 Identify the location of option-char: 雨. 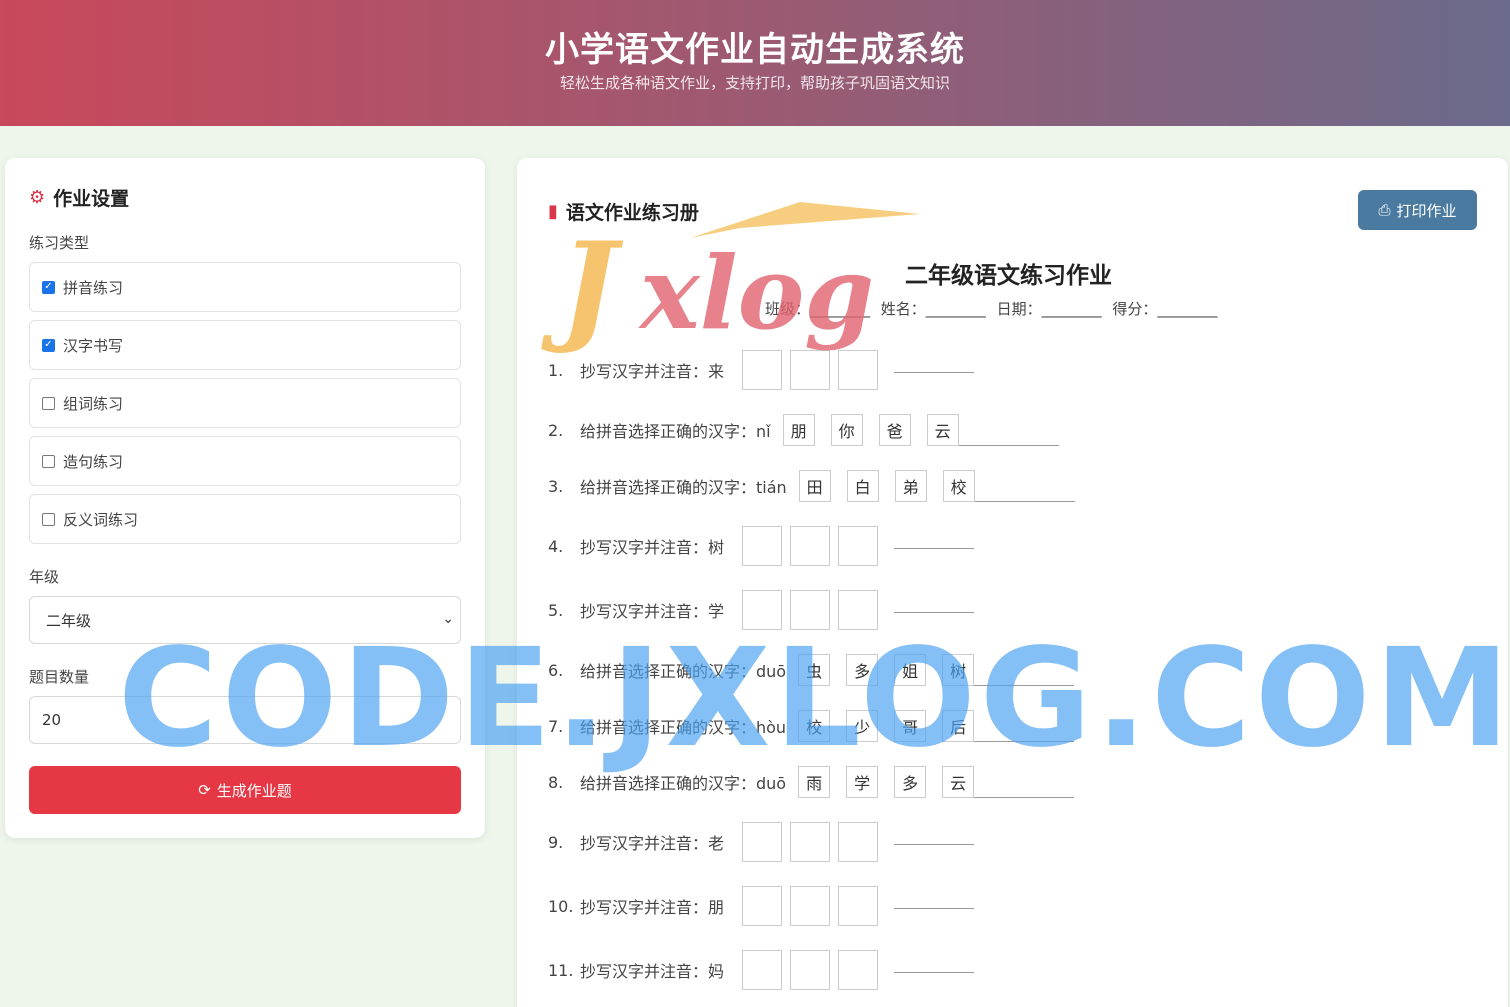
(814, 782).